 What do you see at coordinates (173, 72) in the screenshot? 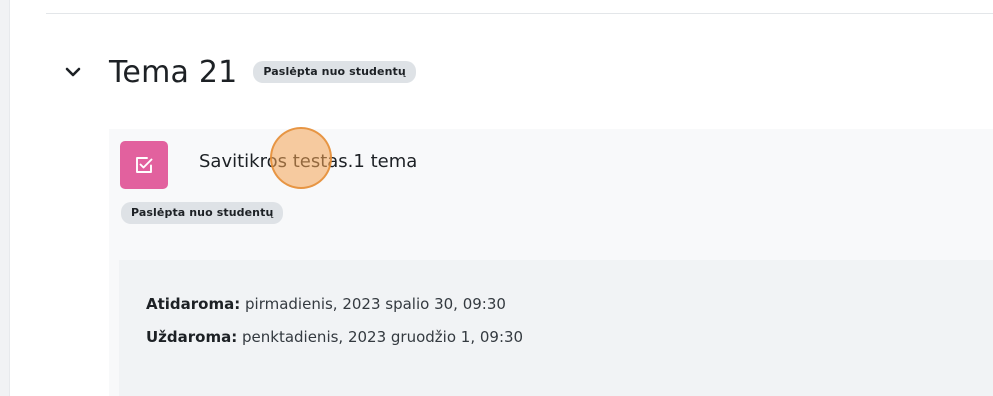
I see `section-title: Tema 21` at bounding box center [173, 72].